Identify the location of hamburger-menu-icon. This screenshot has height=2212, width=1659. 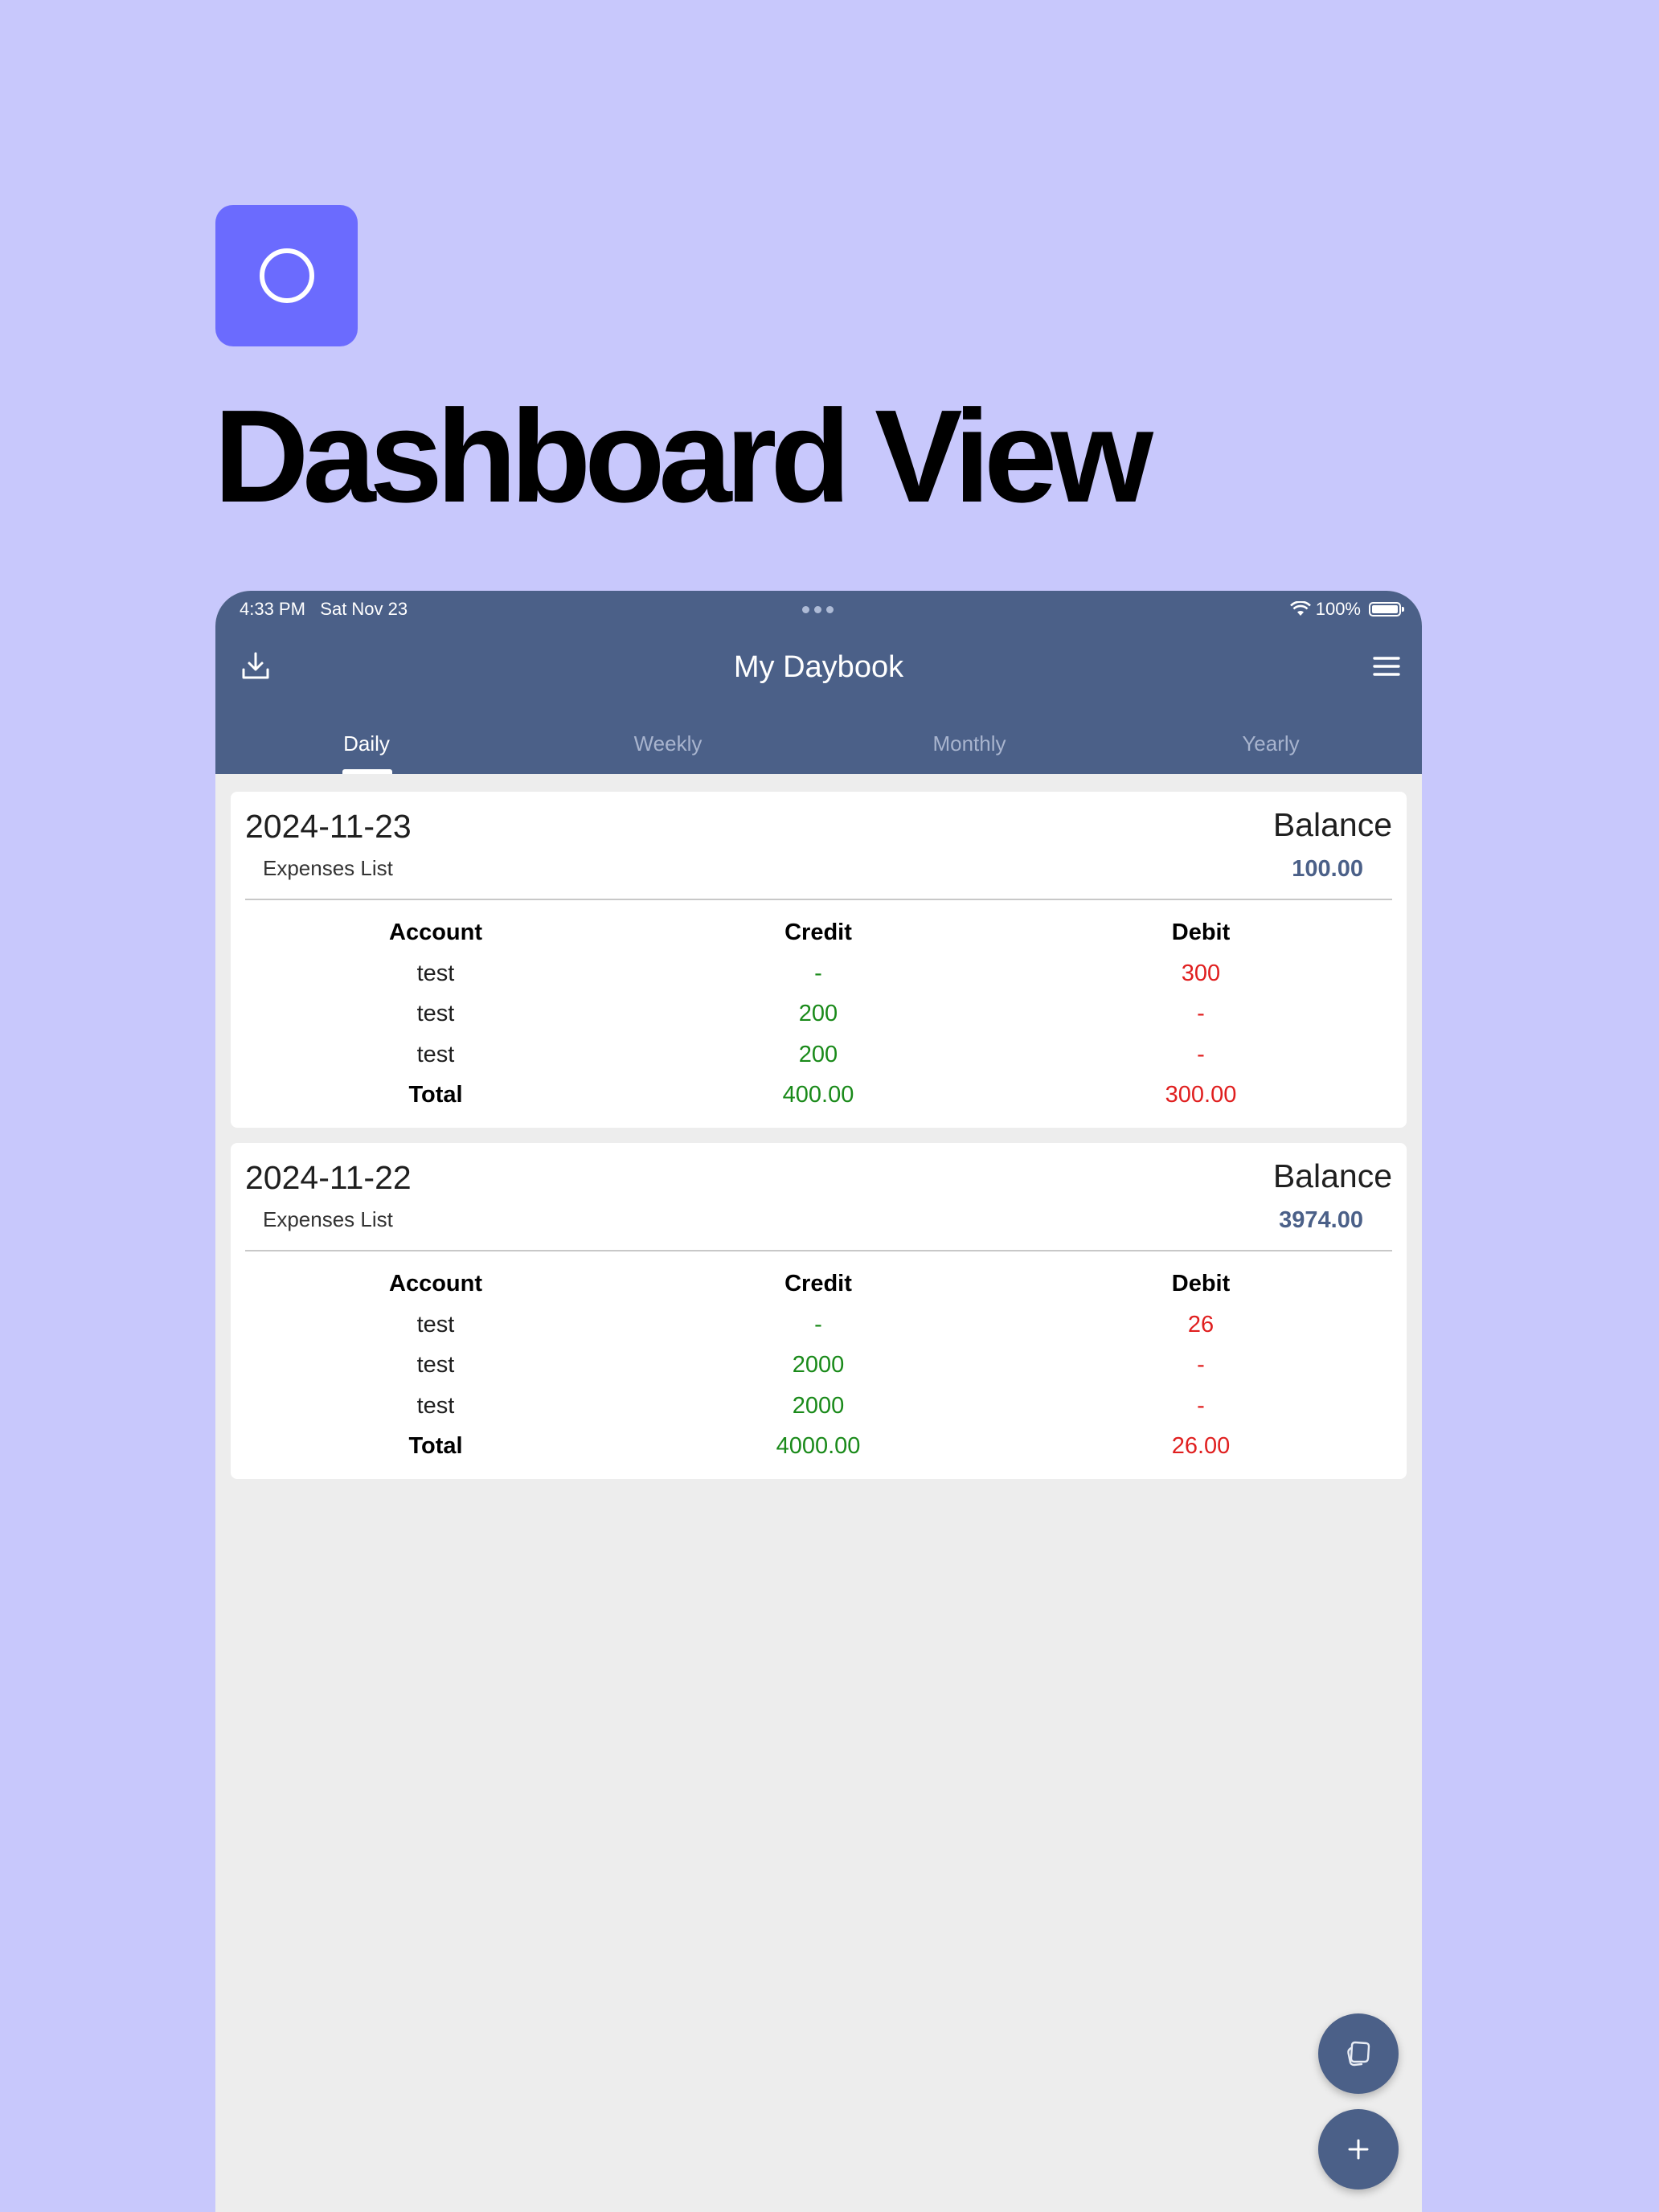
(1386, 666).